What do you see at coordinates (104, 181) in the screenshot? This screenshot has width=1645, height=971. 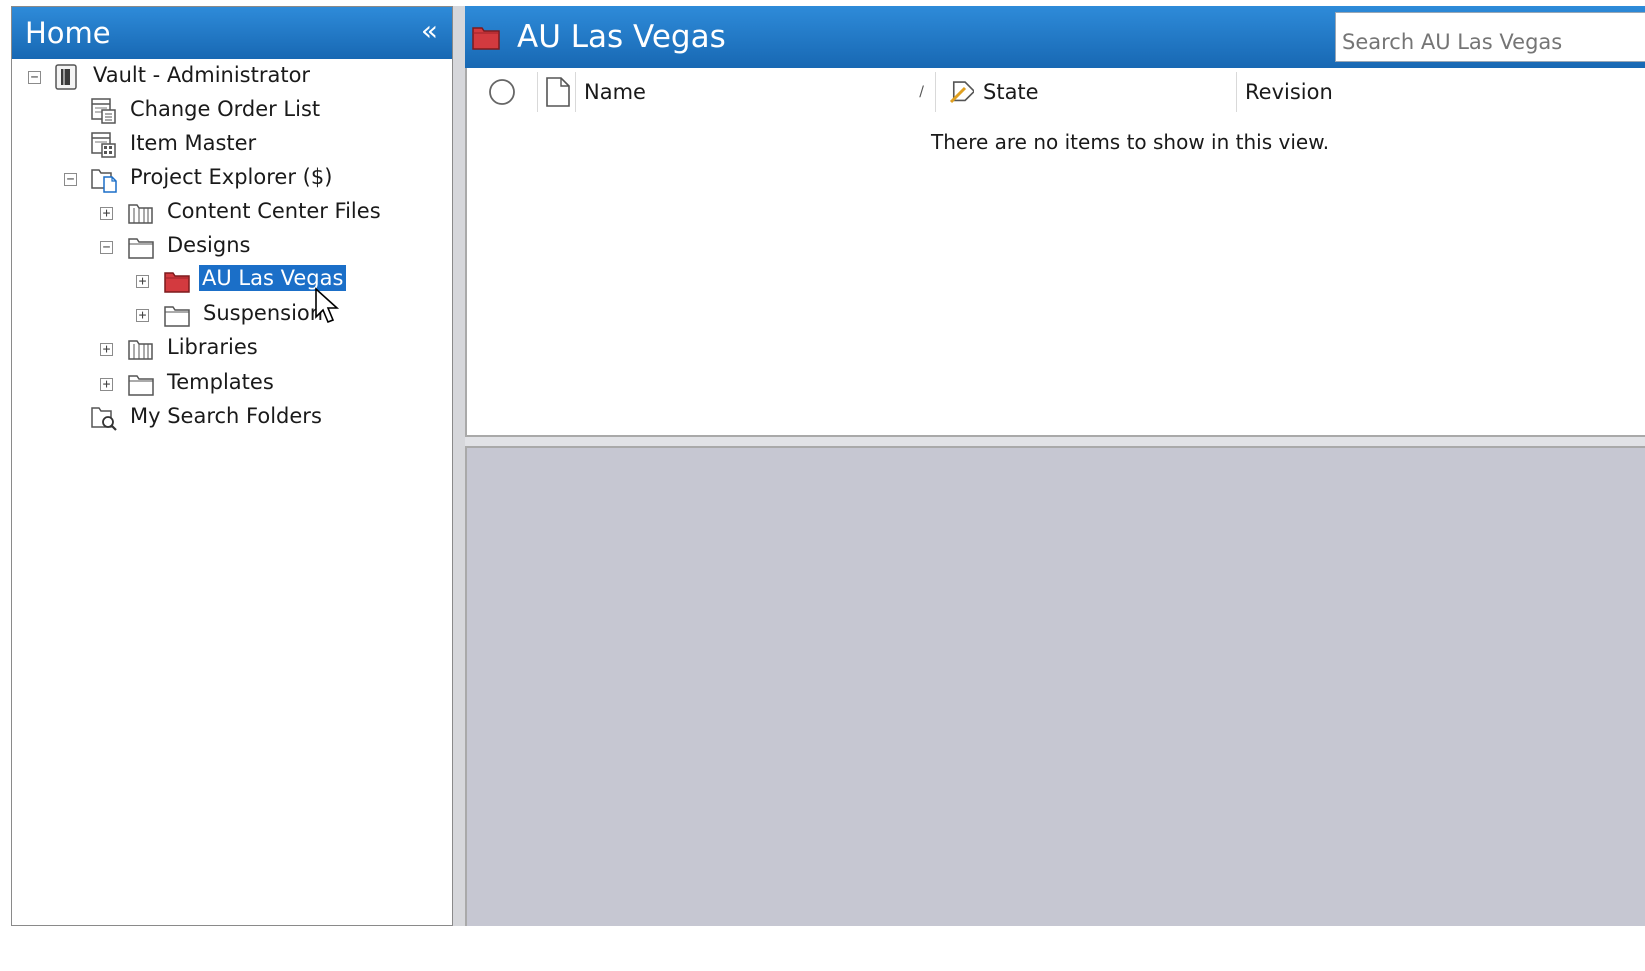 I see `project-explorer-icon` at bounding box center [104, 181].